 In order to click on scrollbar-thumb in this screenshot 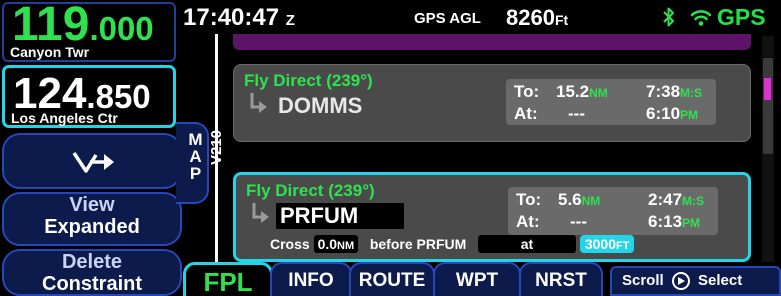, I will do `click(768, 106)`.